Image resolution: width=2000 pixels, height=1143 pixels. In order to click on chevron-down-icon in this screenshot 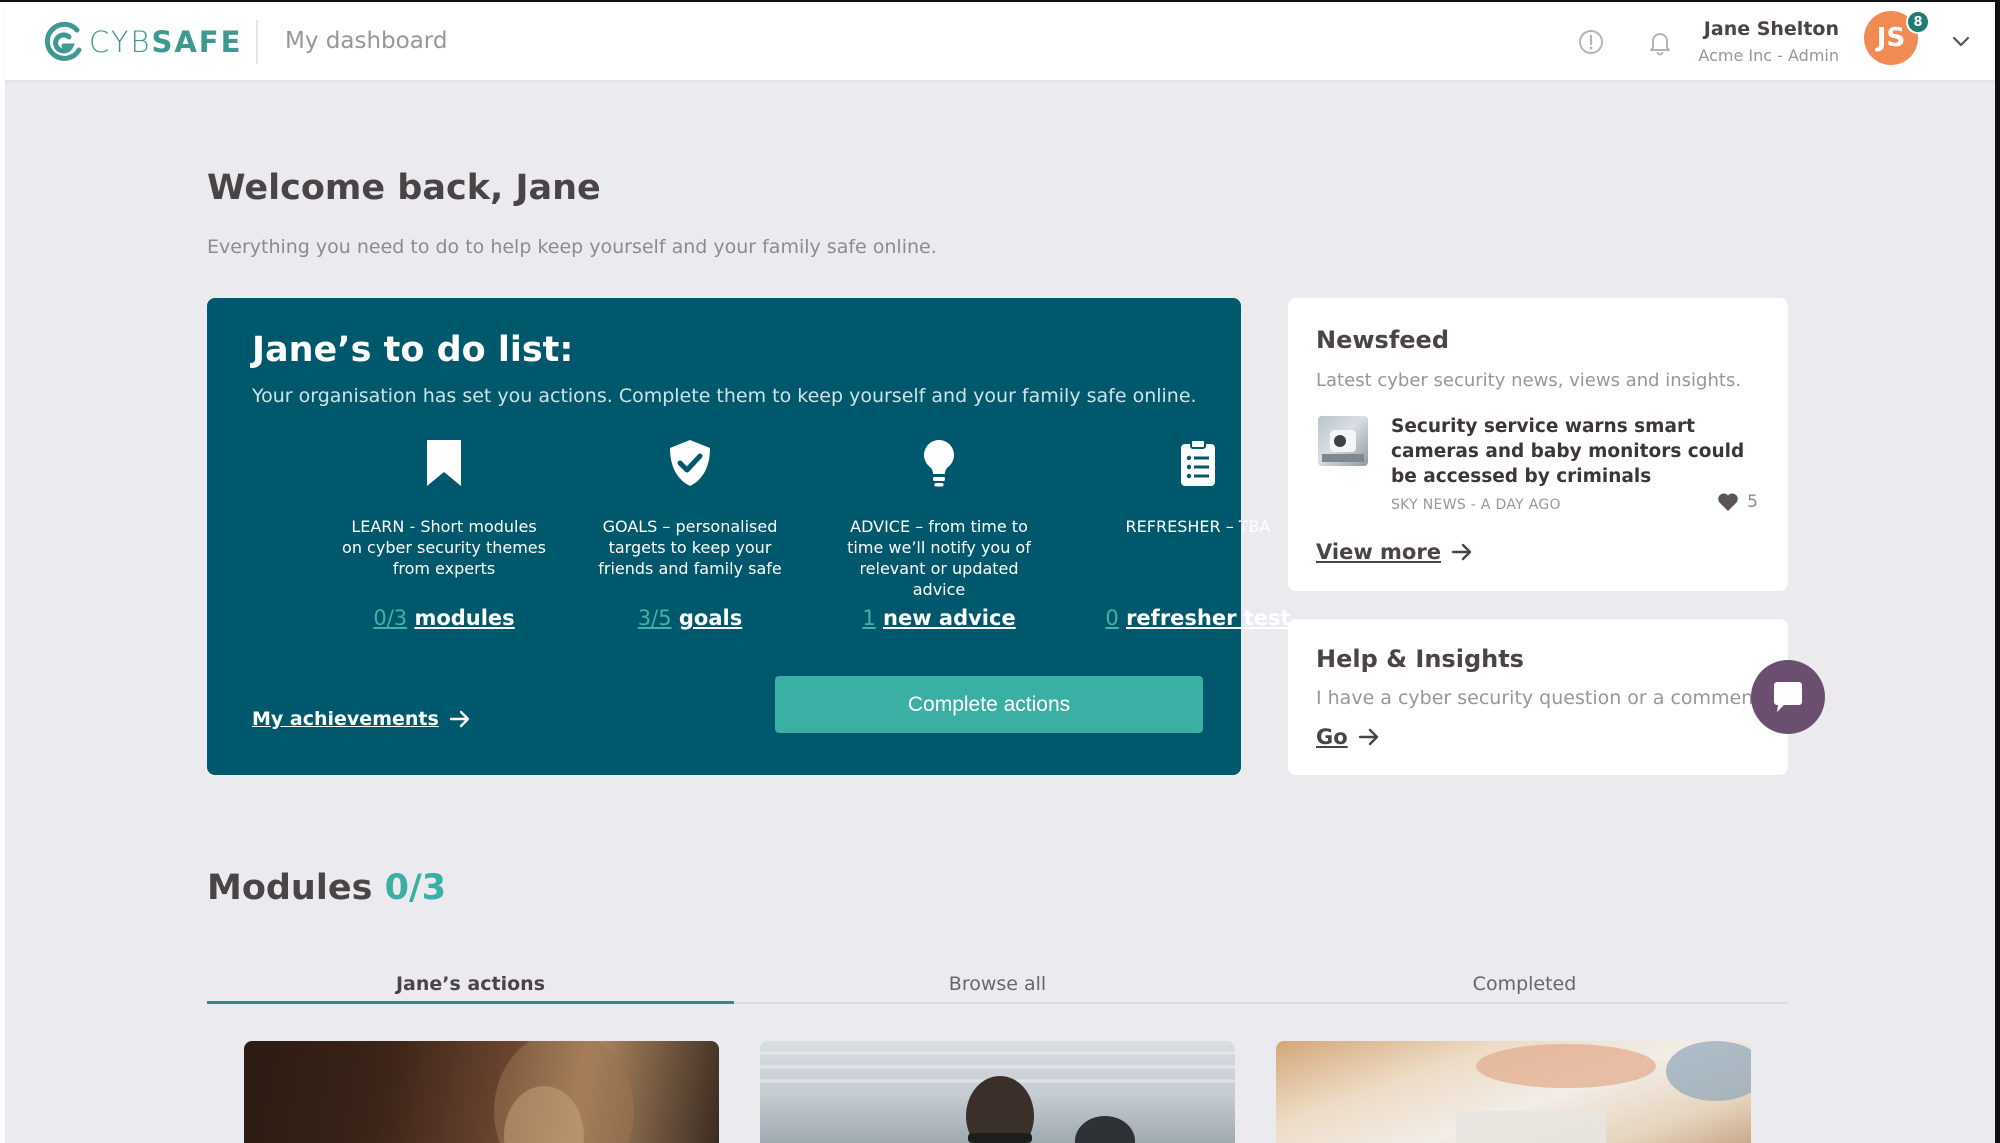, I will do `click(1961, 41)`.